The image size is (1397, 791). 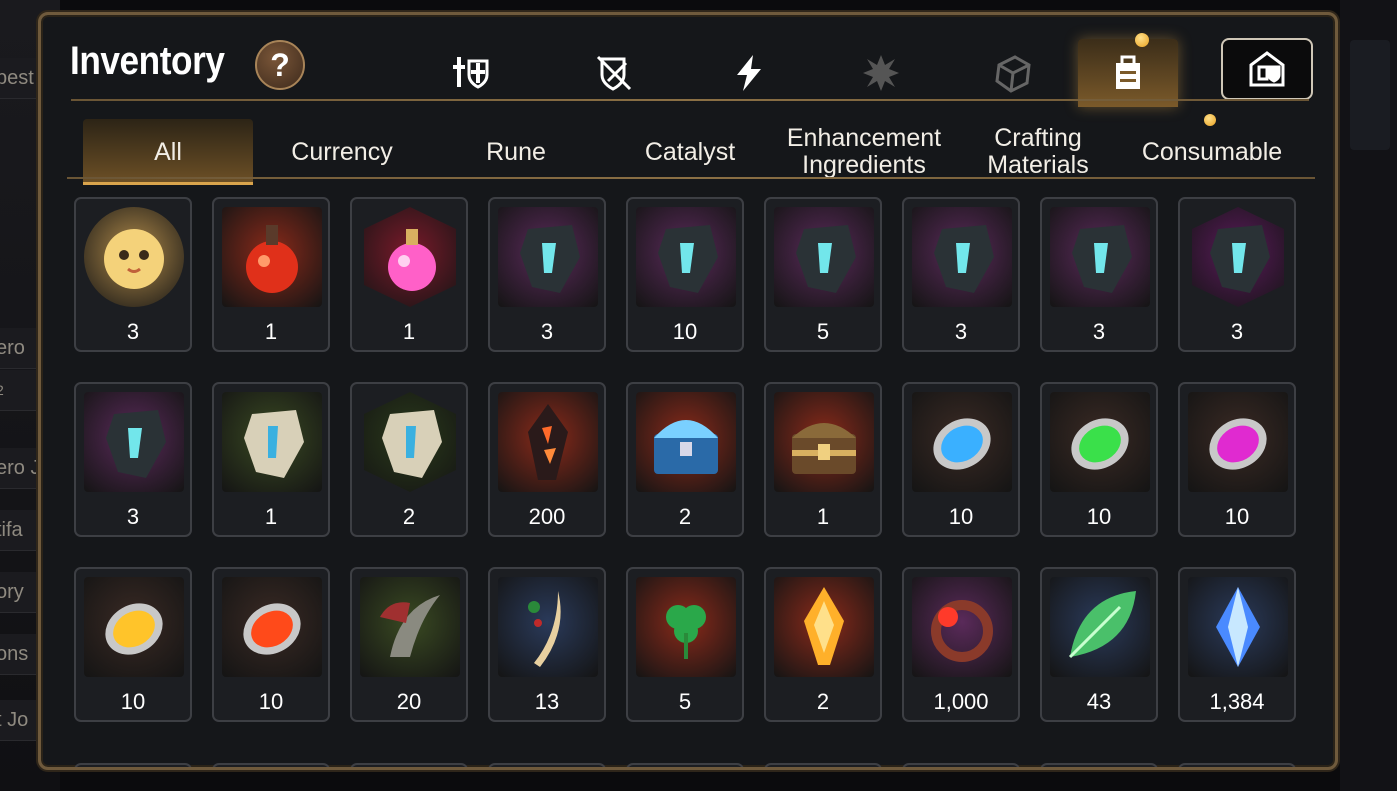 I want to click on frost-gem-icon, so click(x=962, y=442).